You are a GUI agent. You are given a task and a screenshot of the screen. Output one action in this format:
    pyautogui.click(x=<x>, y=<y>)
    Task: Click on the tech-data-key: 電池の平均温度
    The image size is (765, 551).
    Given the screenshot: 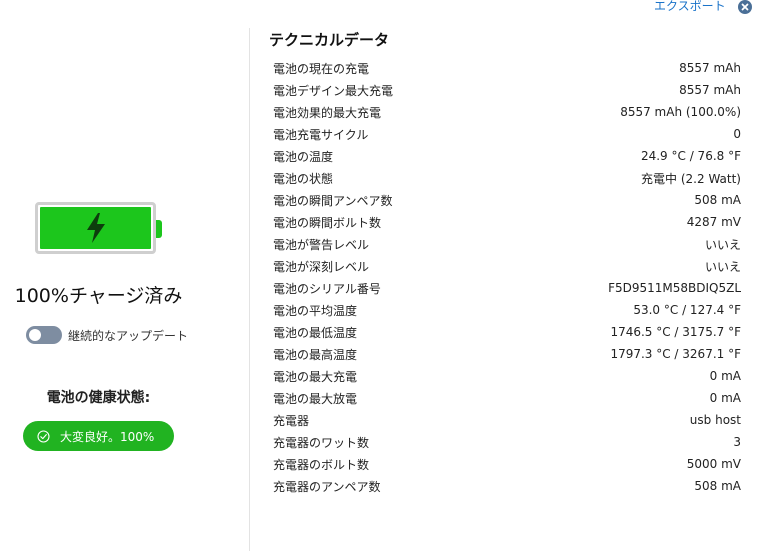 What is the action you would take?
    pyautogui.click(x=315, y=310)
    